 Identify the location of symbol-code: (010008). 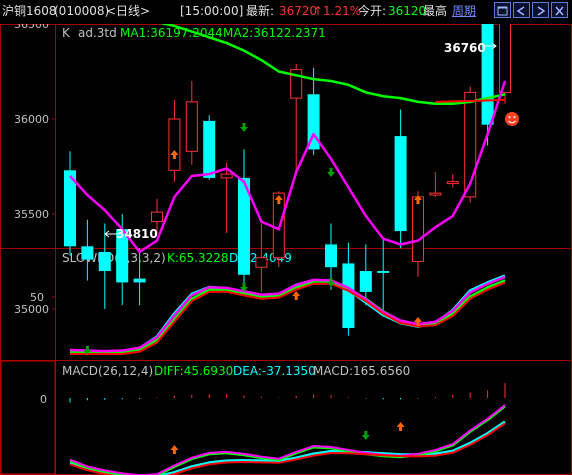
(82, 11).